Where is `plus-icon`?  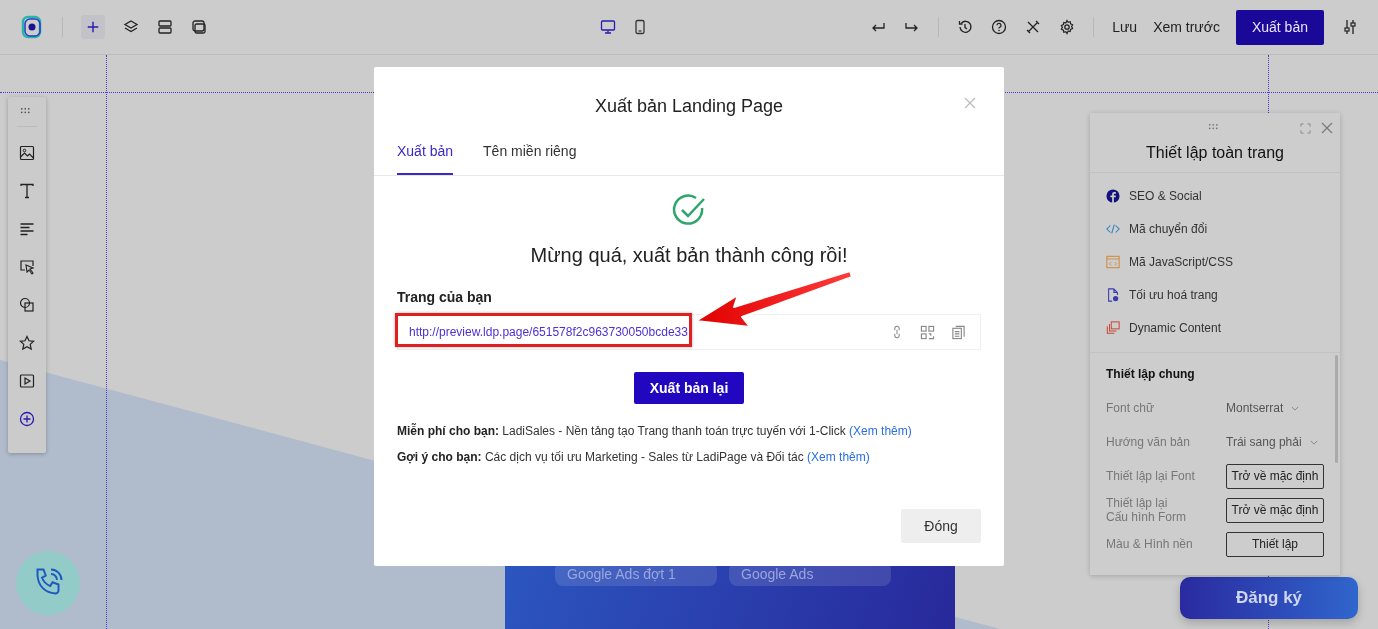 plus-icon is located at coordinates (93, 27).